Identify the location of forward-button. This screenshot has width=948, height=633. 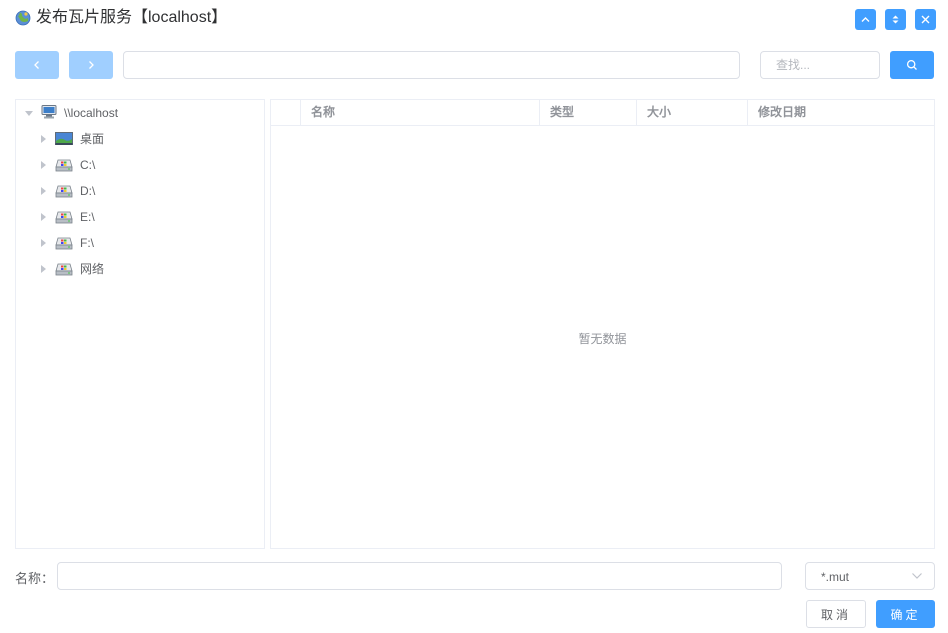
(91, 65).